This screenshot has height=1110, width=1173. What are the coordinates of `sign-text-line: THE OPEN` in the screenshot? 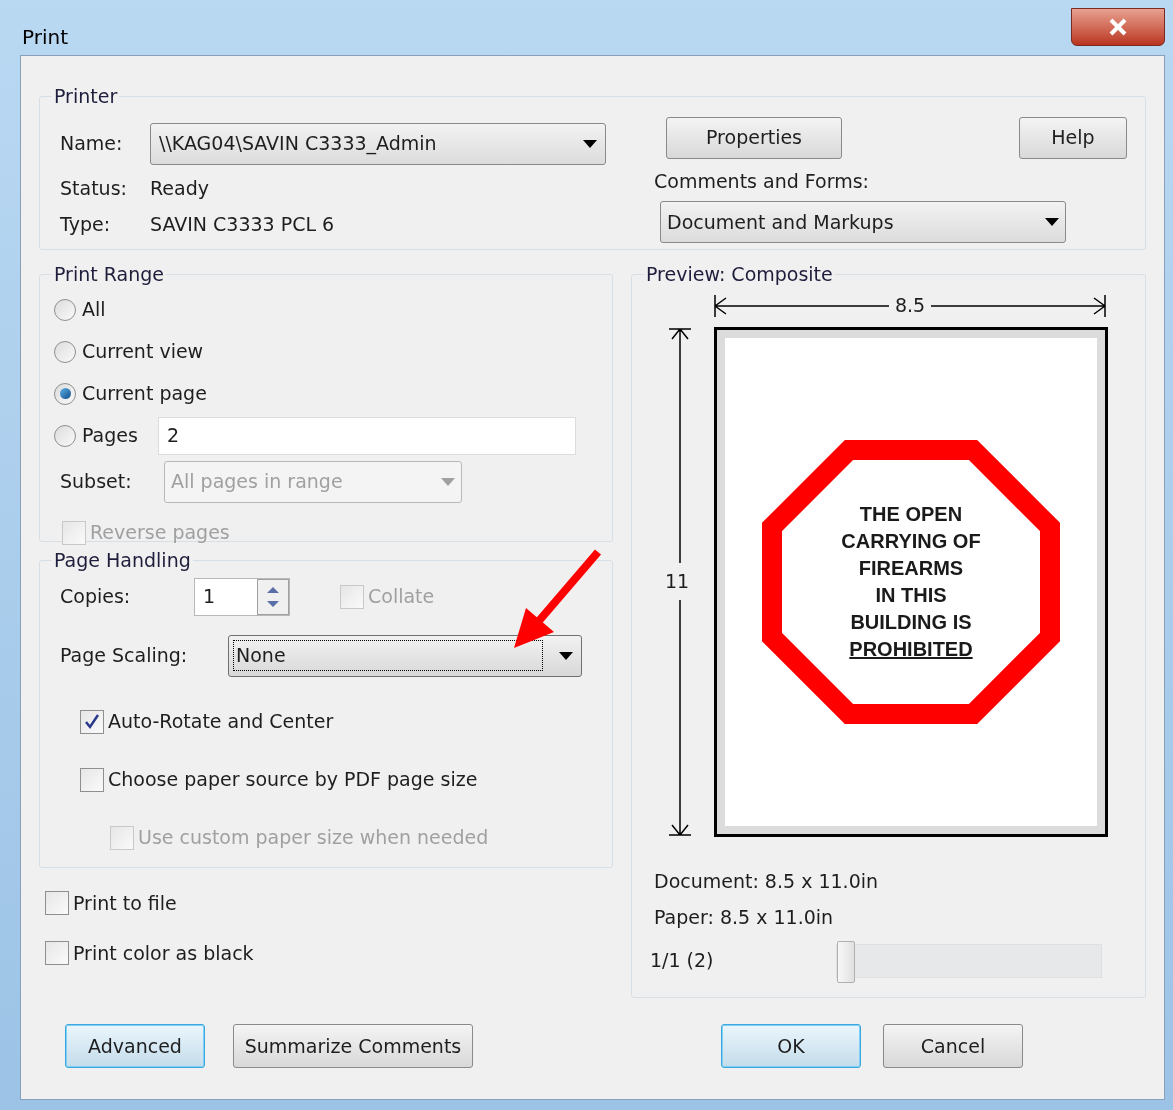 It's located at (911, 514).